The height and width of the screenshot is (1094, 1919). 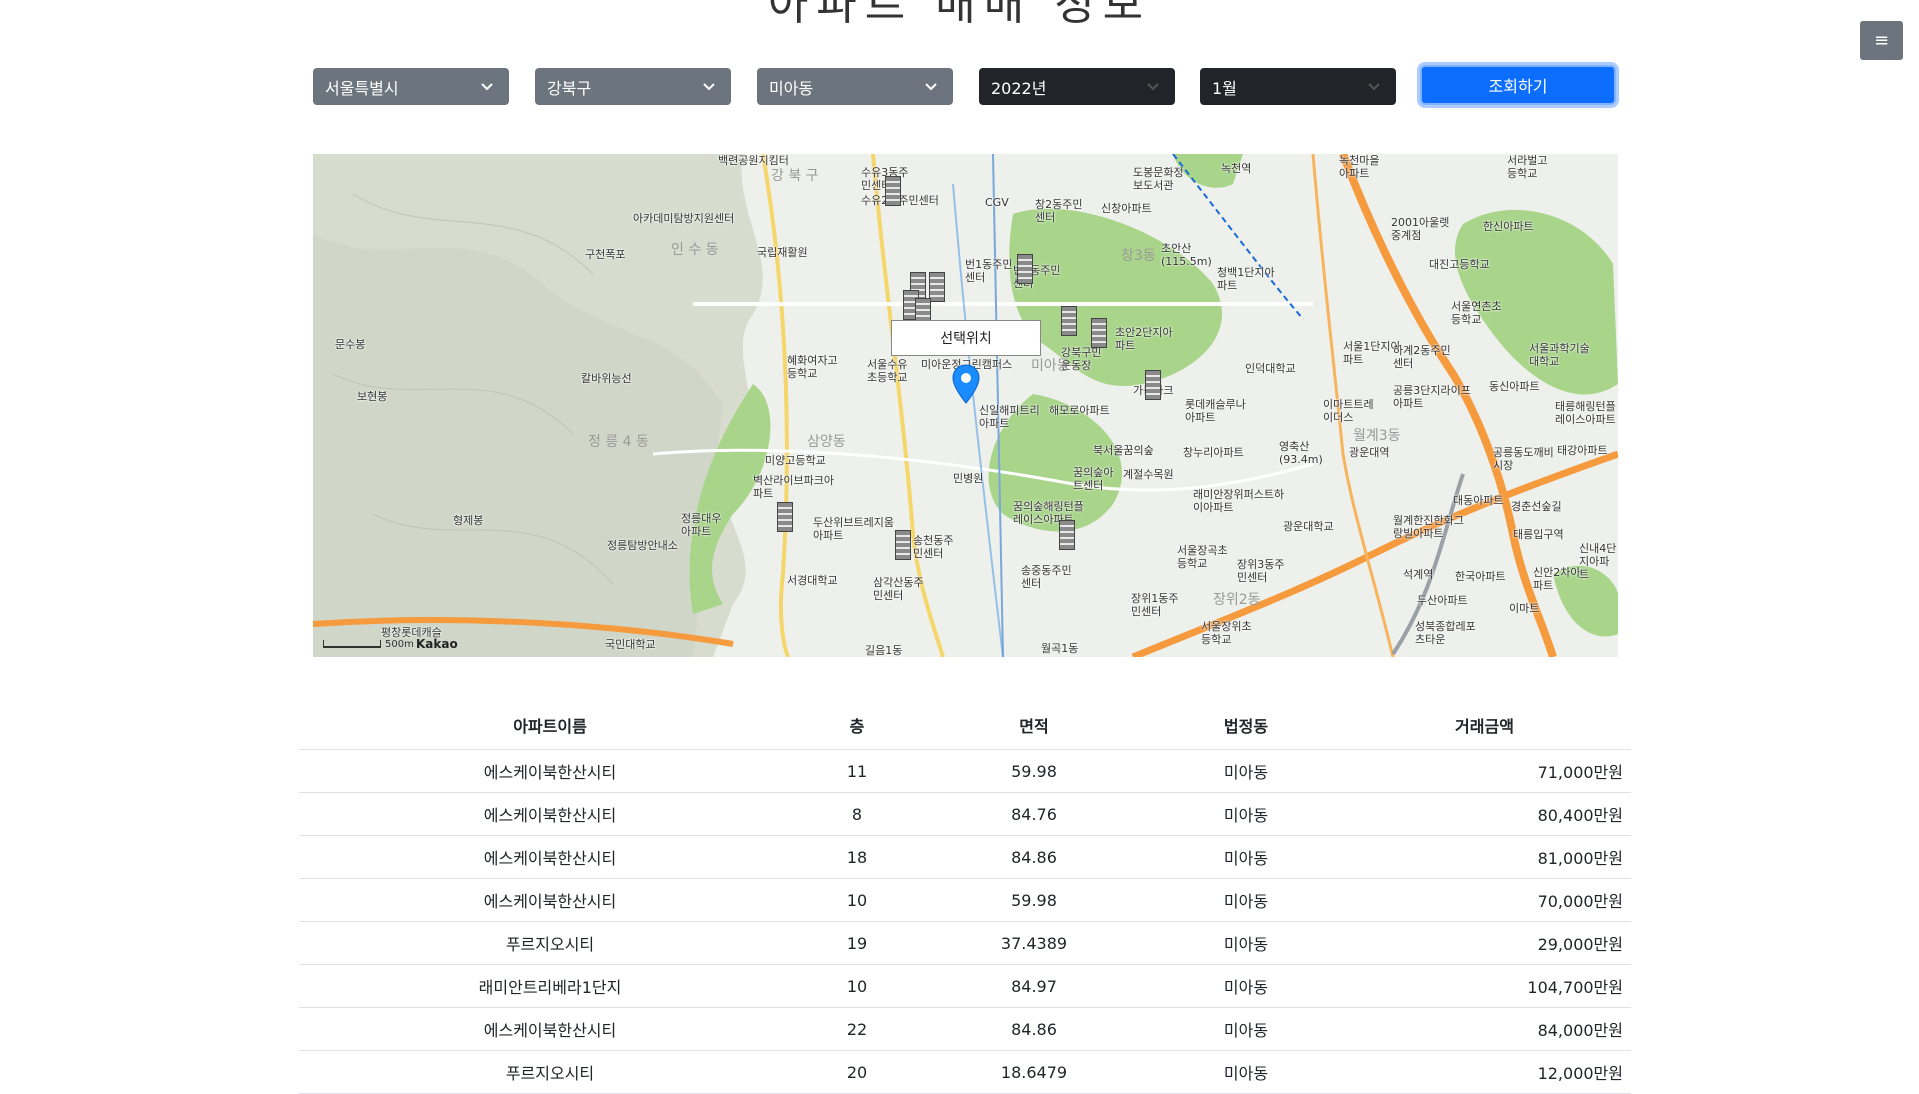 What do you see at coordinates (1213, 452) in the screenshot?
I see `map-label: 창누리아파트` at bounding box center [1213, 452].